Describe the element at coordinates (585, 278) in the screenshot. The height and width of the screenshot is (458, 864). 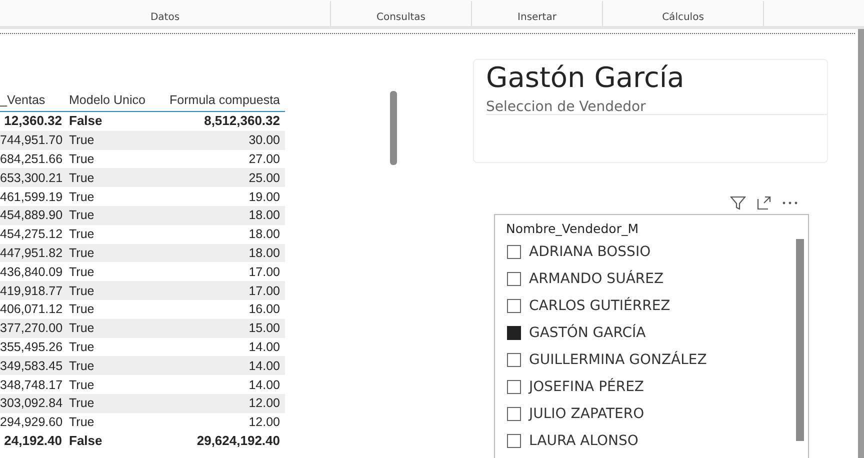
I see `slicer-item: ARMANDO SUÁREZ` at that location.